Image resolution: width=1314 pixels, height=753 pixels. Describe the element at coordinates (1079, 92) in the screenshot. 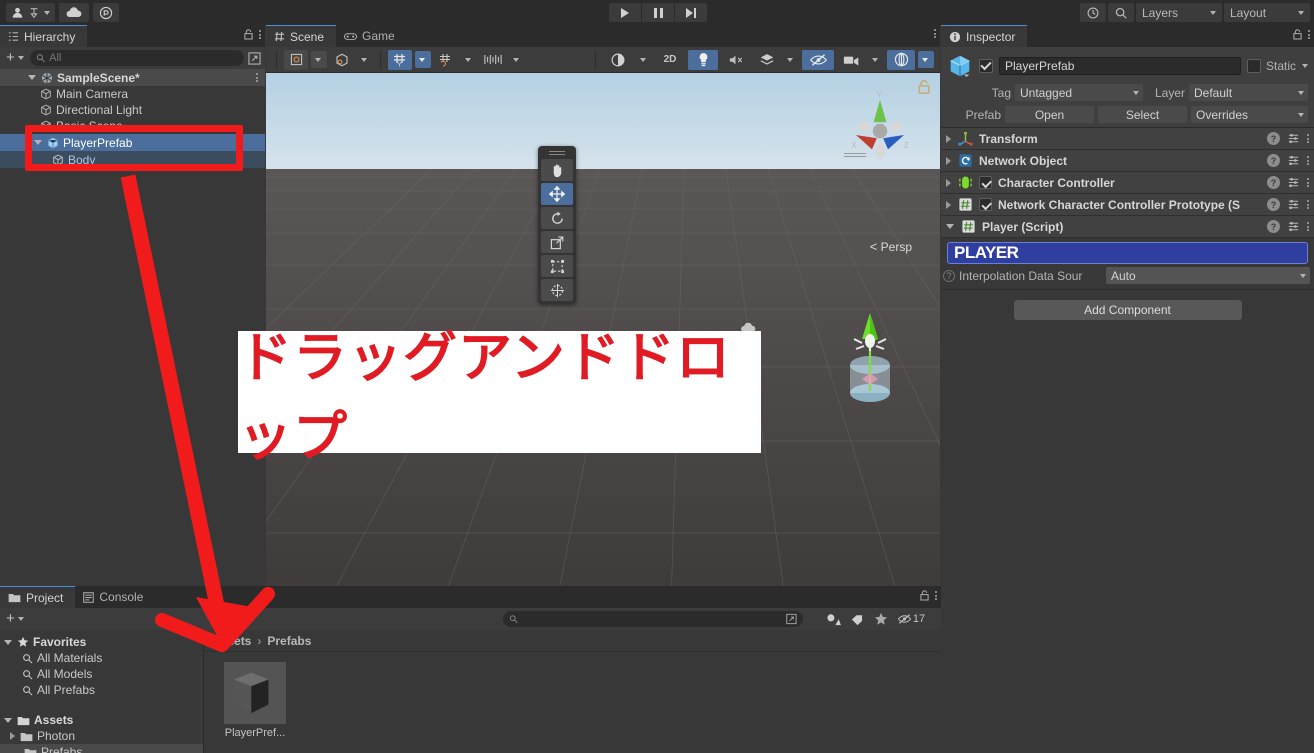

I see `tag-dropdown: Untagged` at that location.